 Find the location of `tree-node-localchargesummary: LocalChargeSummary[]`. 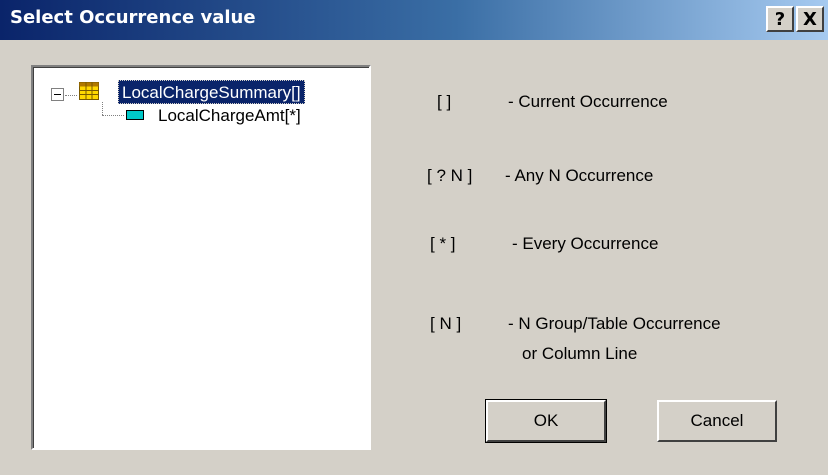

tree-node-localchargesummary: LocalChargeSummary[] is located at coordinates (211, 92).